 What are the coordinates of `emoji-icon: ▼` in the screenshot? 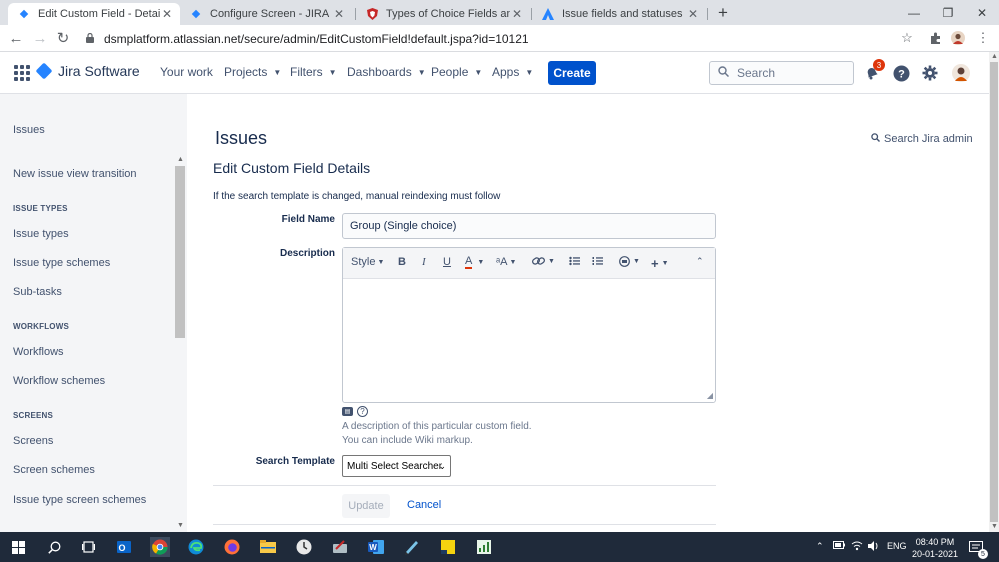 It's located at (629, 261).